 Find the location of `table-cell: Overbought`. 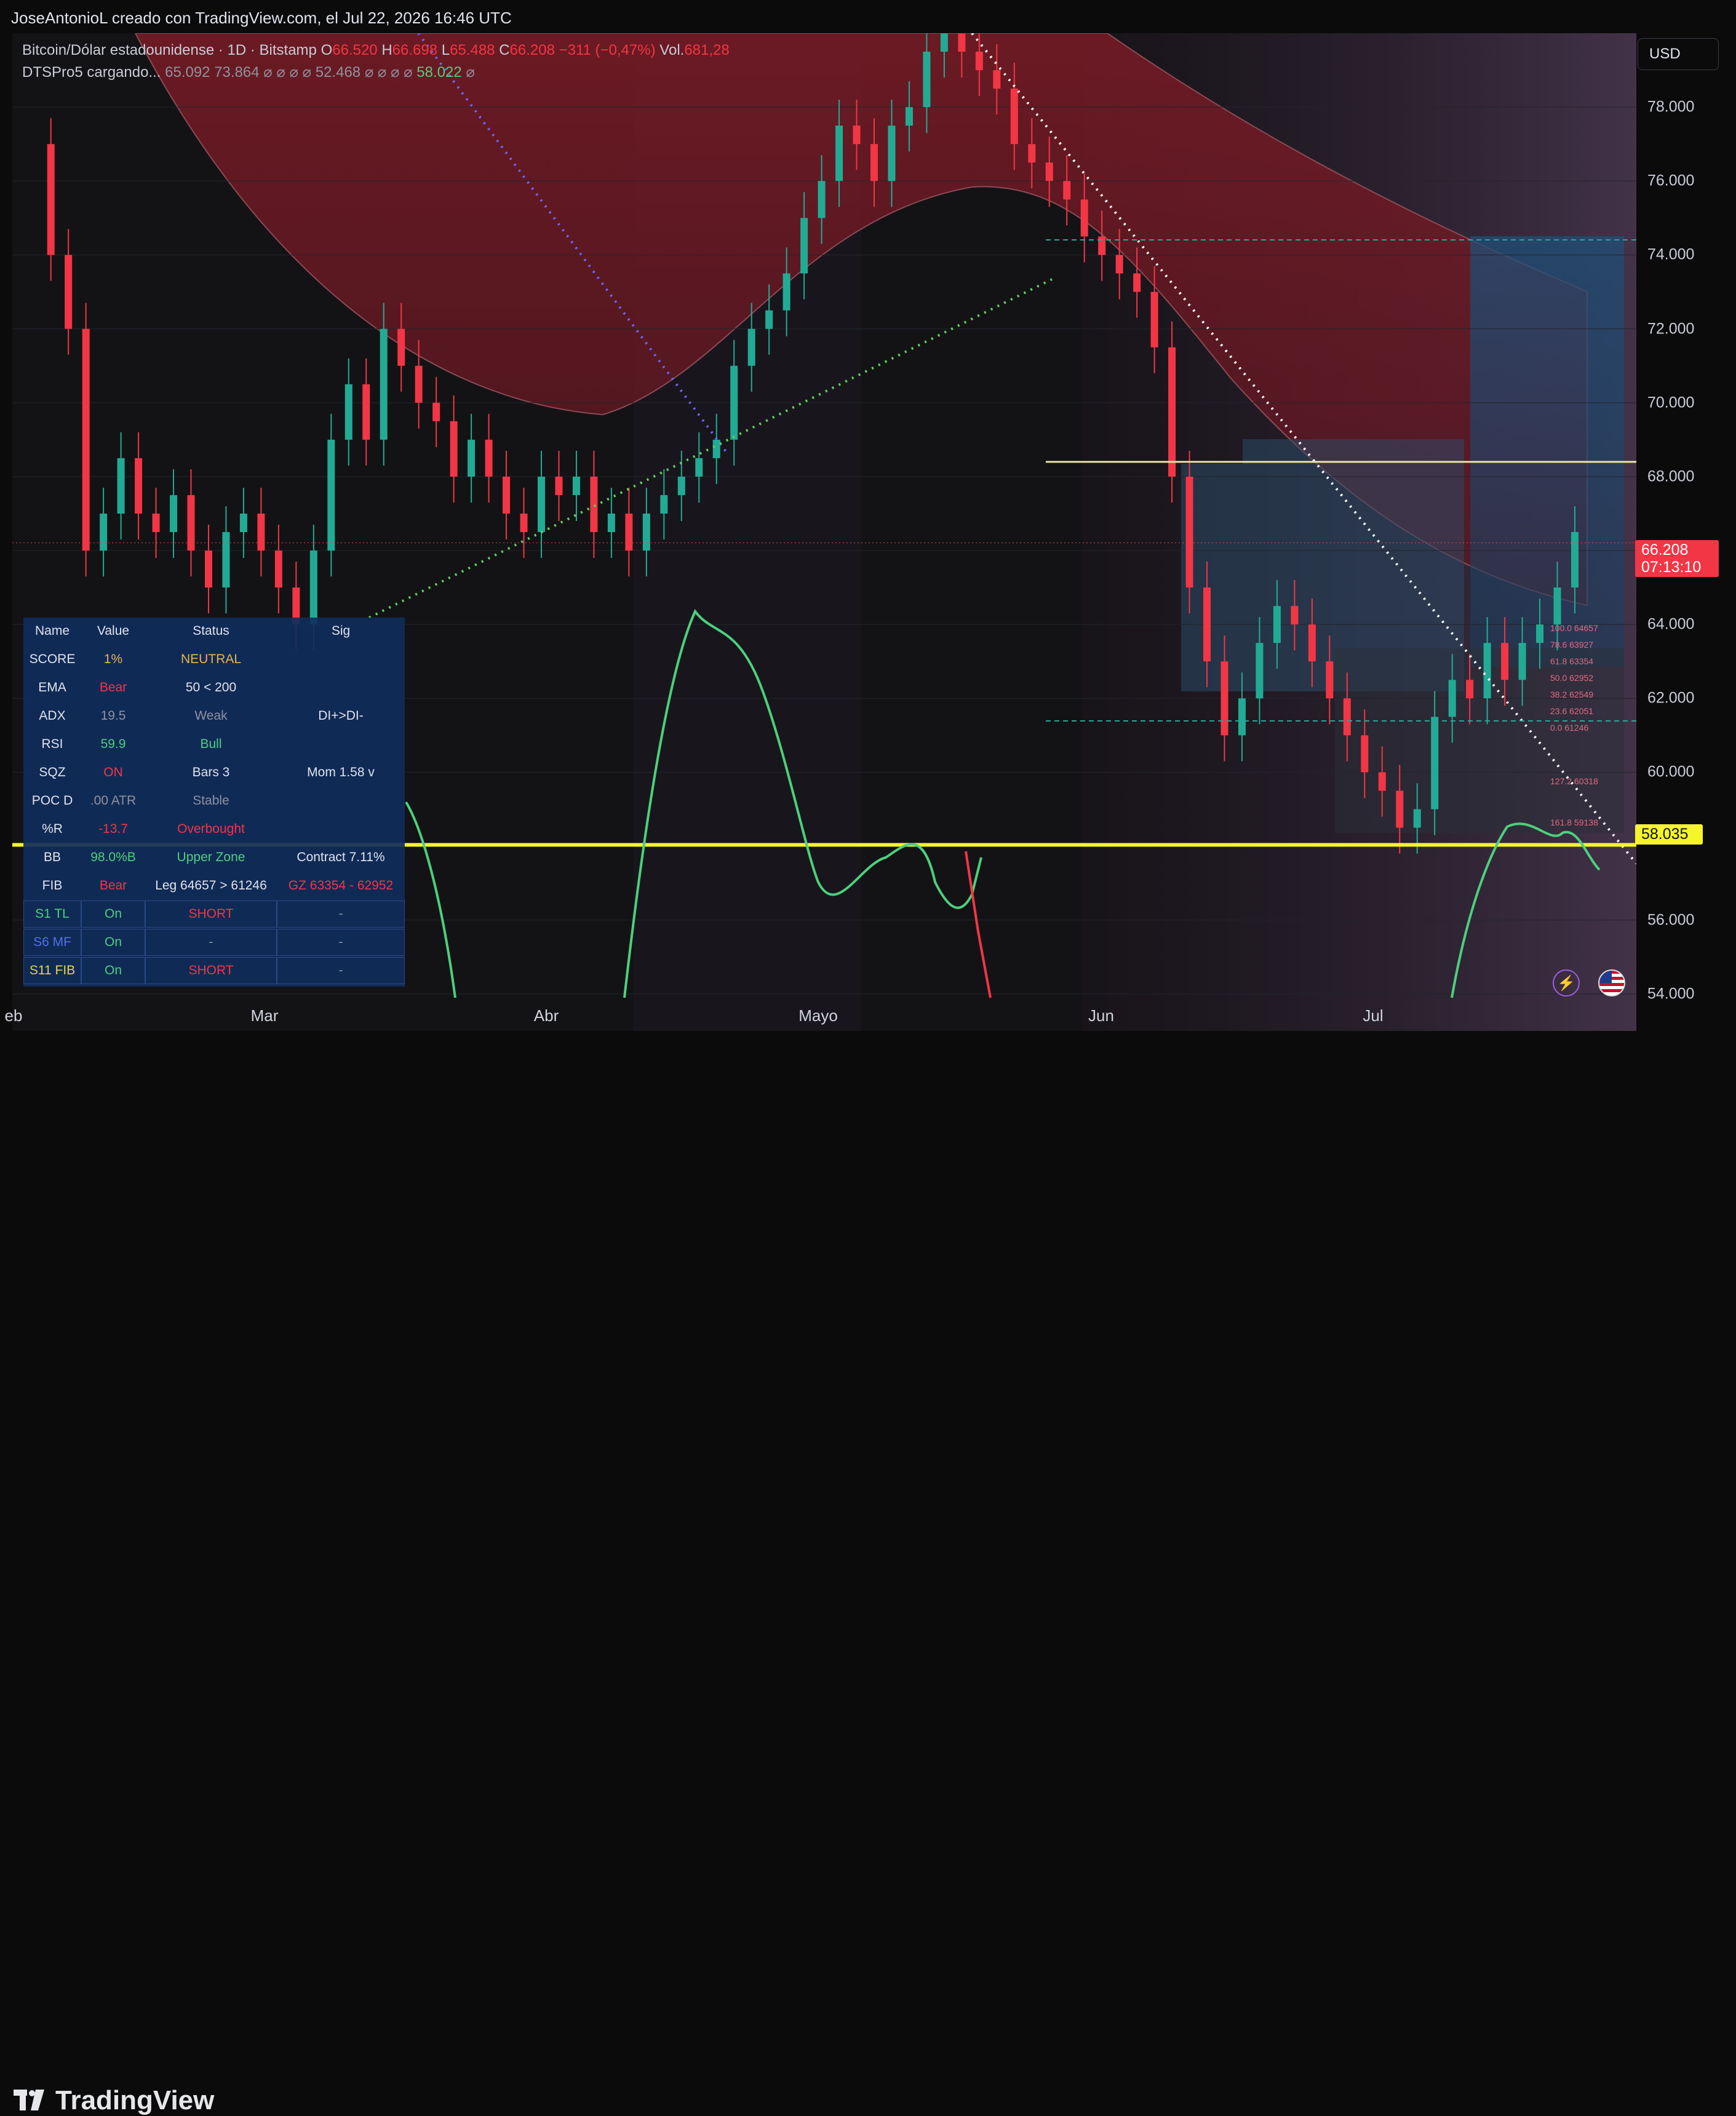

table-cell: Overbought is located at coordinates (211, 829).